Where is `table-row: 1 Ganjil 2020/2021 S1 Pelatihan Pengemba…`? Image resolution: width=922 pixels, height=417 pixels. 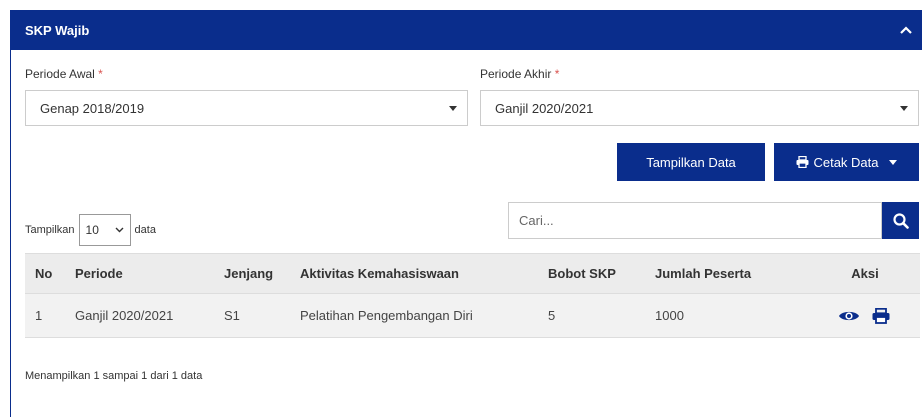
table-row: 1 Ganjil 2020/2021 S1 Pelatihan Pengemba… is located at coordinates (472, 315).